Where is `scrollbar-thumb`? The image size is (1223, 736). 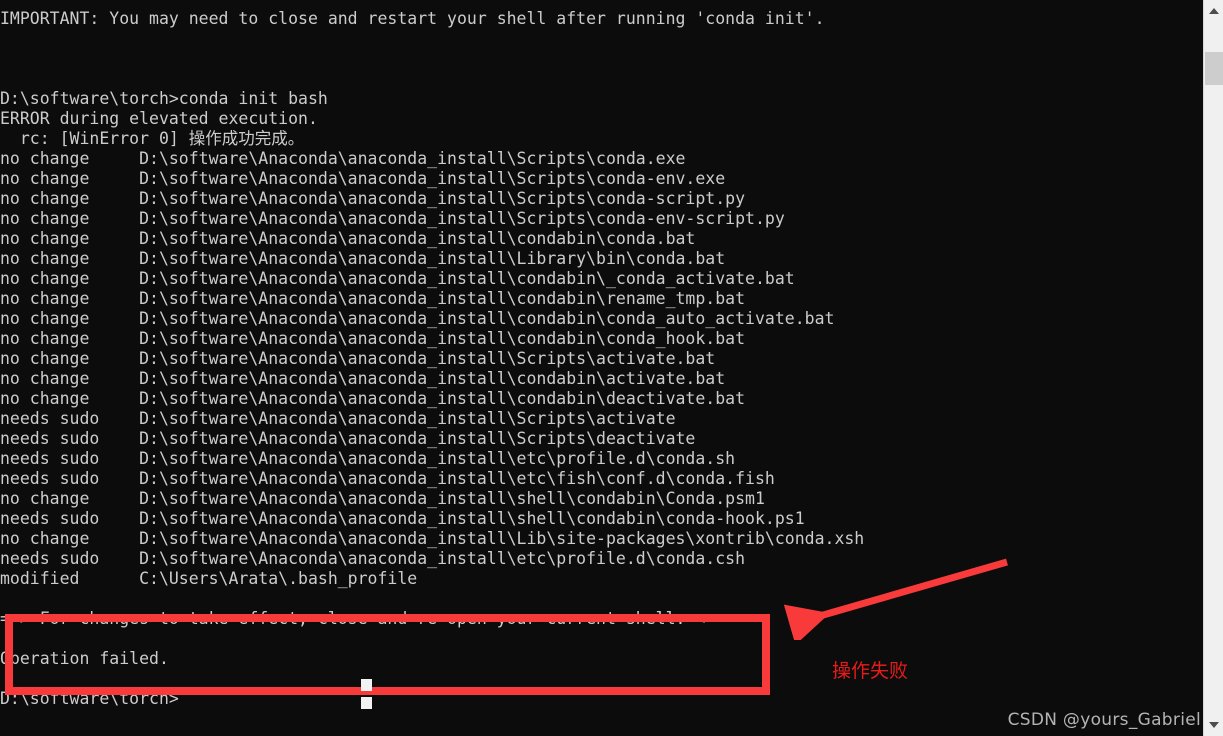
scrollbar-thumb is located at coordinates (1214, 68).